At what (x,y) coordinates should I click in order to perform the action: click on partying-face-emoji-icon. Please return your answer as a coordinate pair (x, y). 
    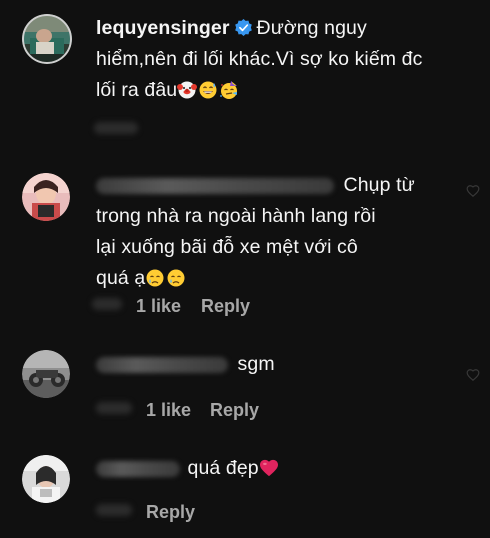
    Looking at the image, I should click on (229, 90).